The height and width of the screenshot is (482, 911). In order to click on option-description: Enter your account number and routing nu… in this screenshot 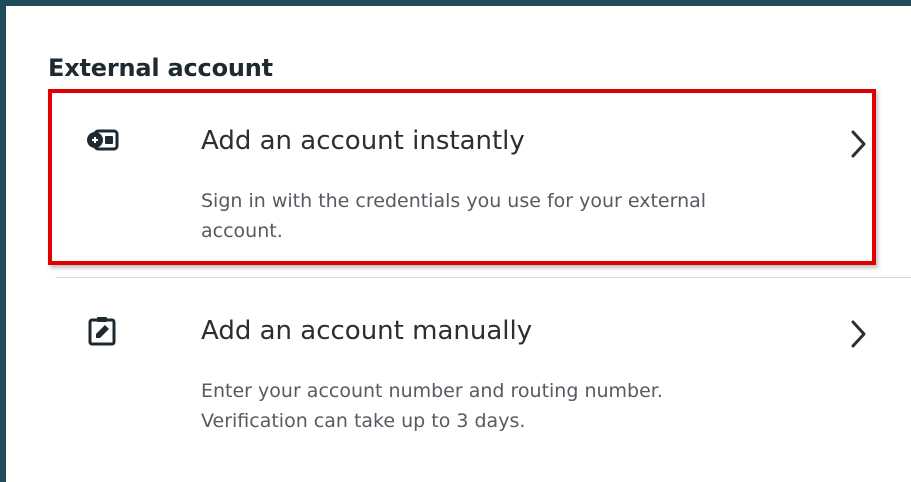, I will do `click(432, 406)`.